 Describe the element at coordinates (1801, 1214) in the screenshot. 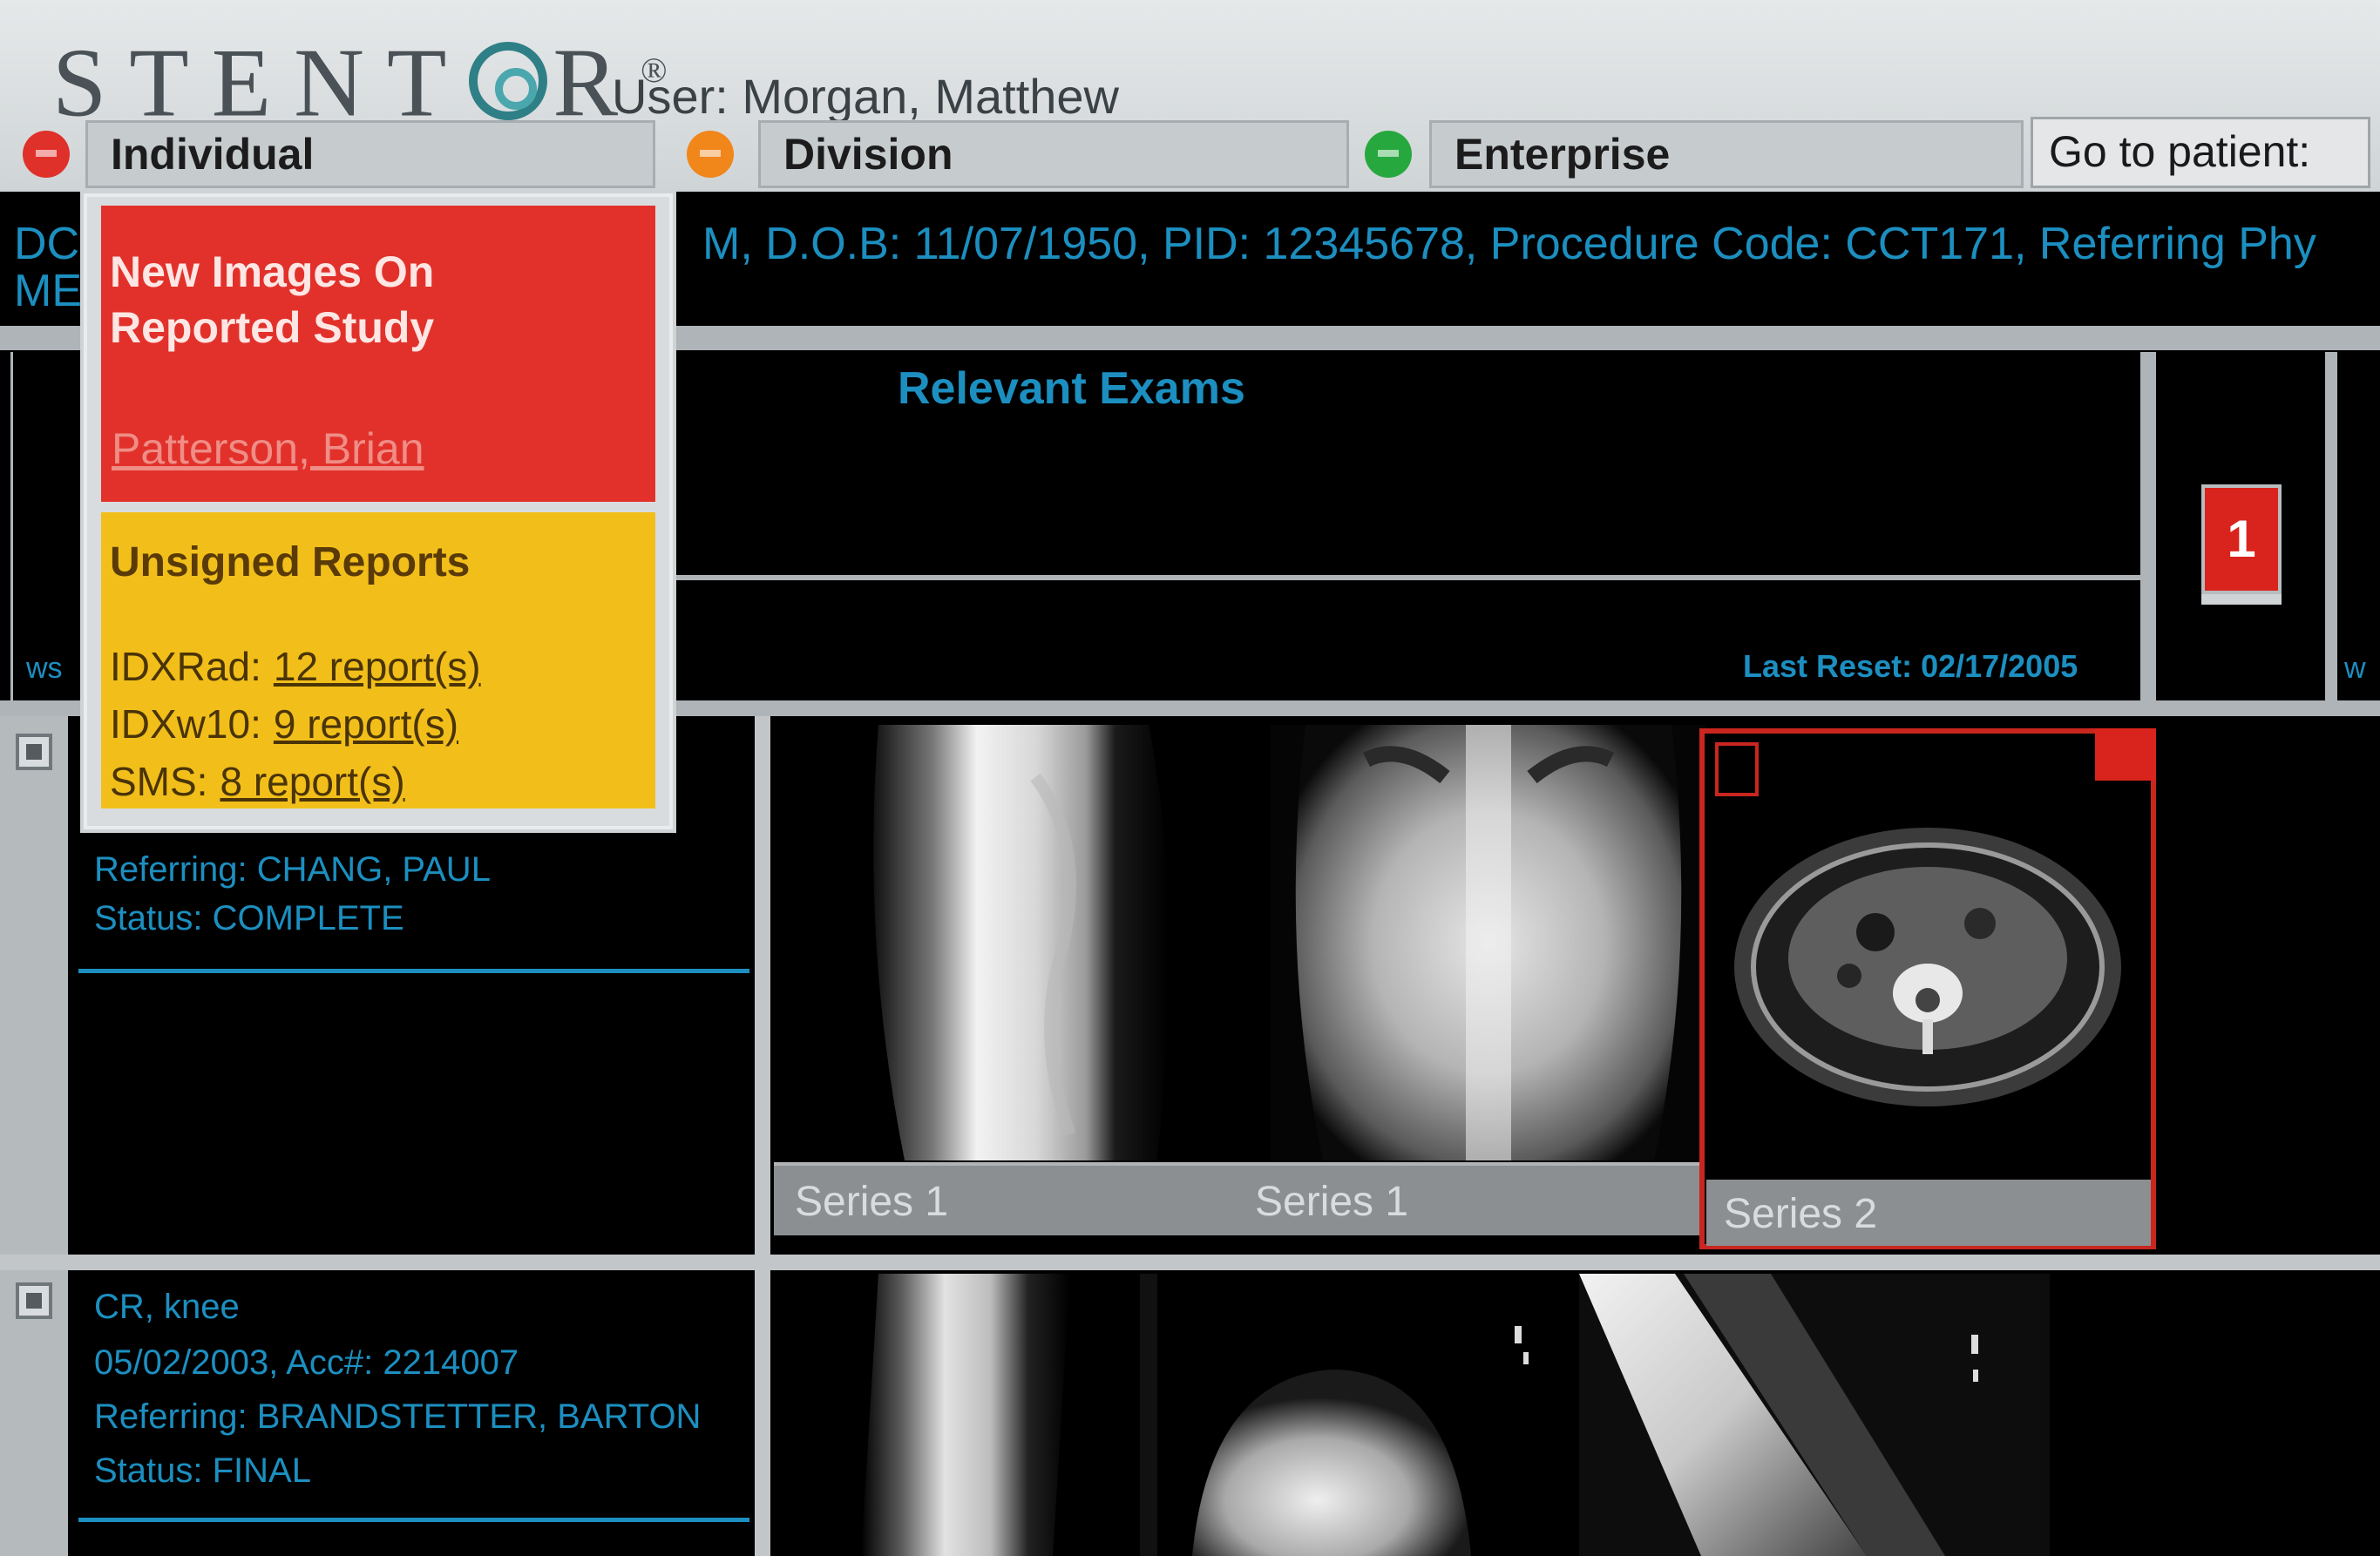

I see `series-label-3: Series 2` at that location.